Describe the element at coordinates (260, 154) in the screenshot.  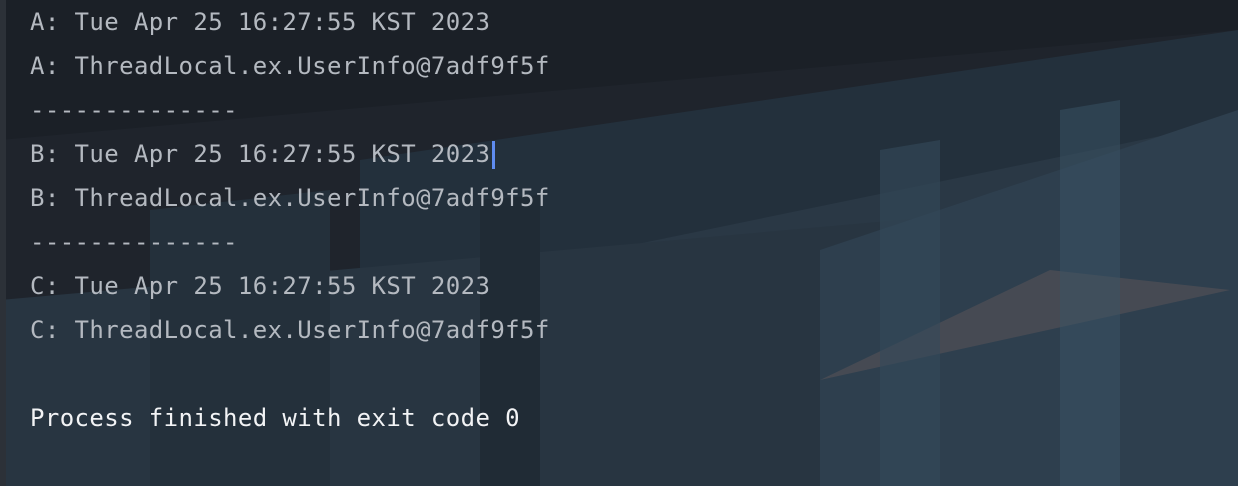
I see `console-line-b-date: B: Tue Apr 25 16:27:55 KST 2023` at that location.